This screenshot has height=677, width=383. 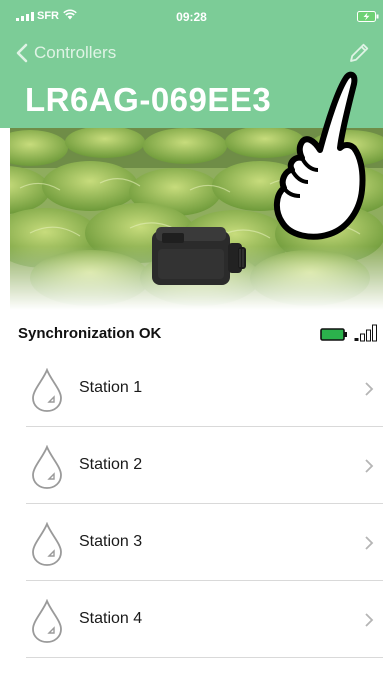 What do you see at coordinates (148, 99) in the screenshot?
I see `controller-name: LR6AG-069EE3` at bounding box center [148, 99].